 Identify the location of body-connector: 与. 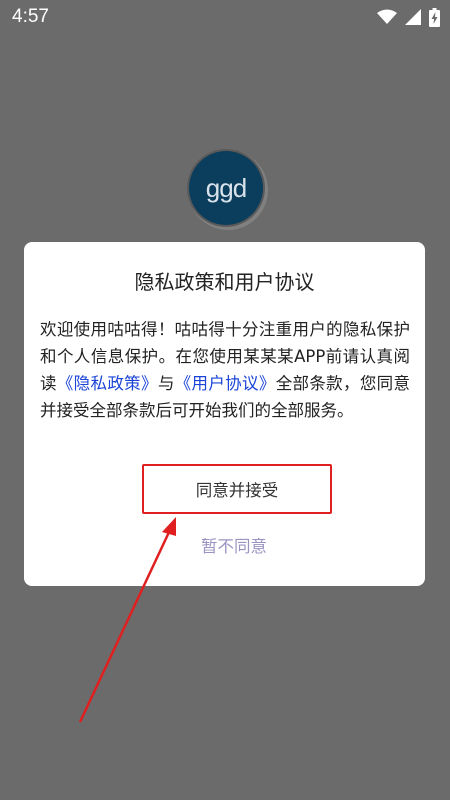
(166, 383).